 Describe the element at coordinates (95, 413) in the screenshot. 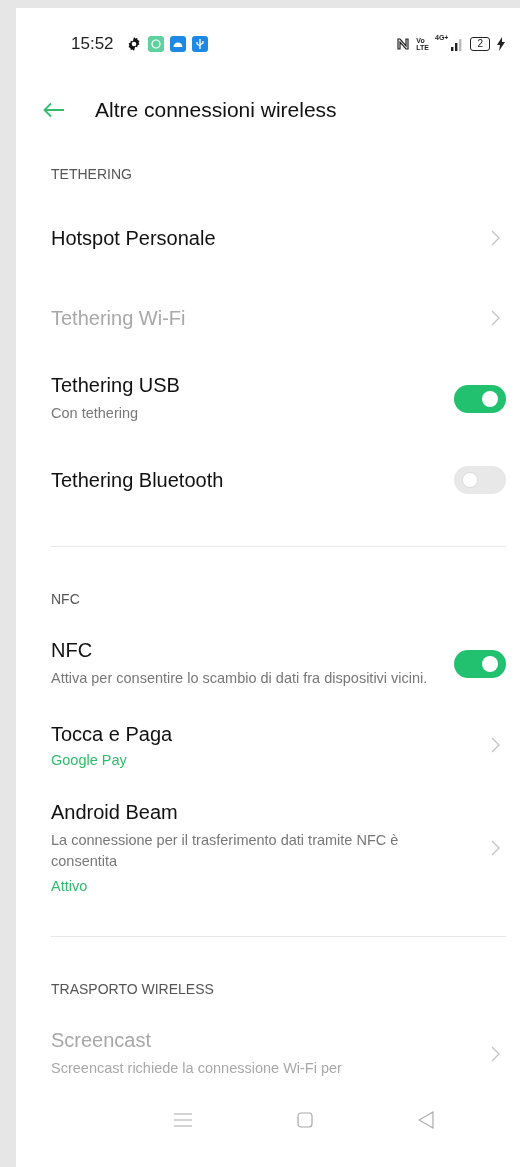

I see `setting-description: Con tethering` at that location.